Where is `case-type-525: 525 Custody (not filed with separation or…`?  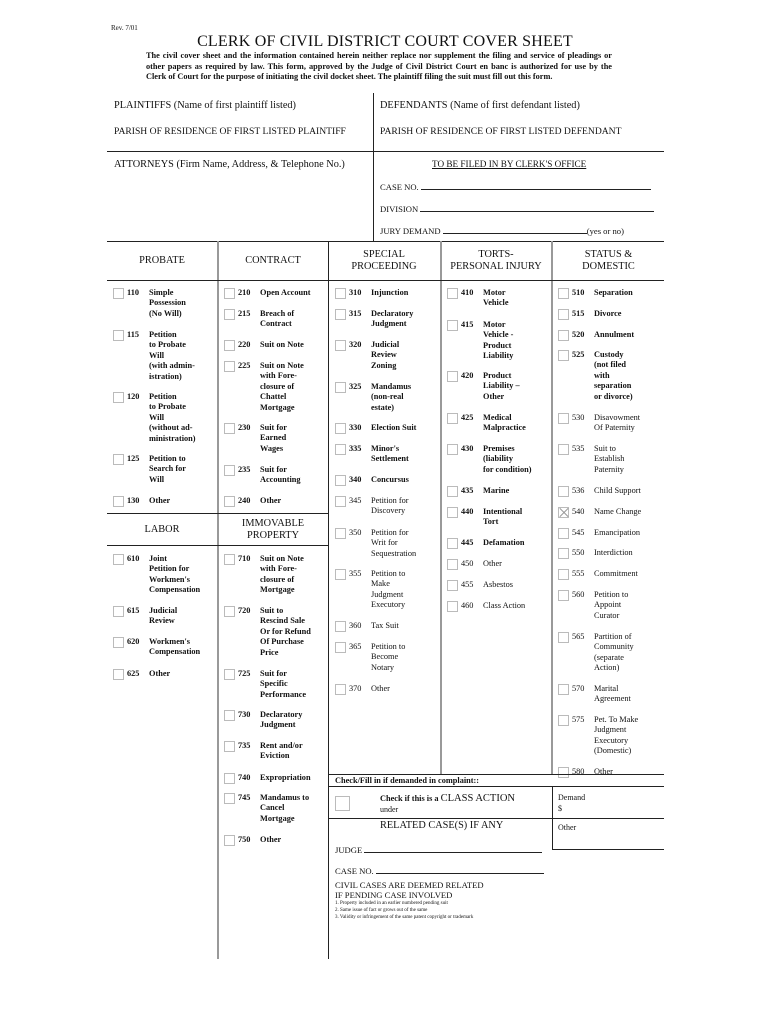 case-type-525: 525 Custody (not filed with separation or… is located at coordinates (595, 376).